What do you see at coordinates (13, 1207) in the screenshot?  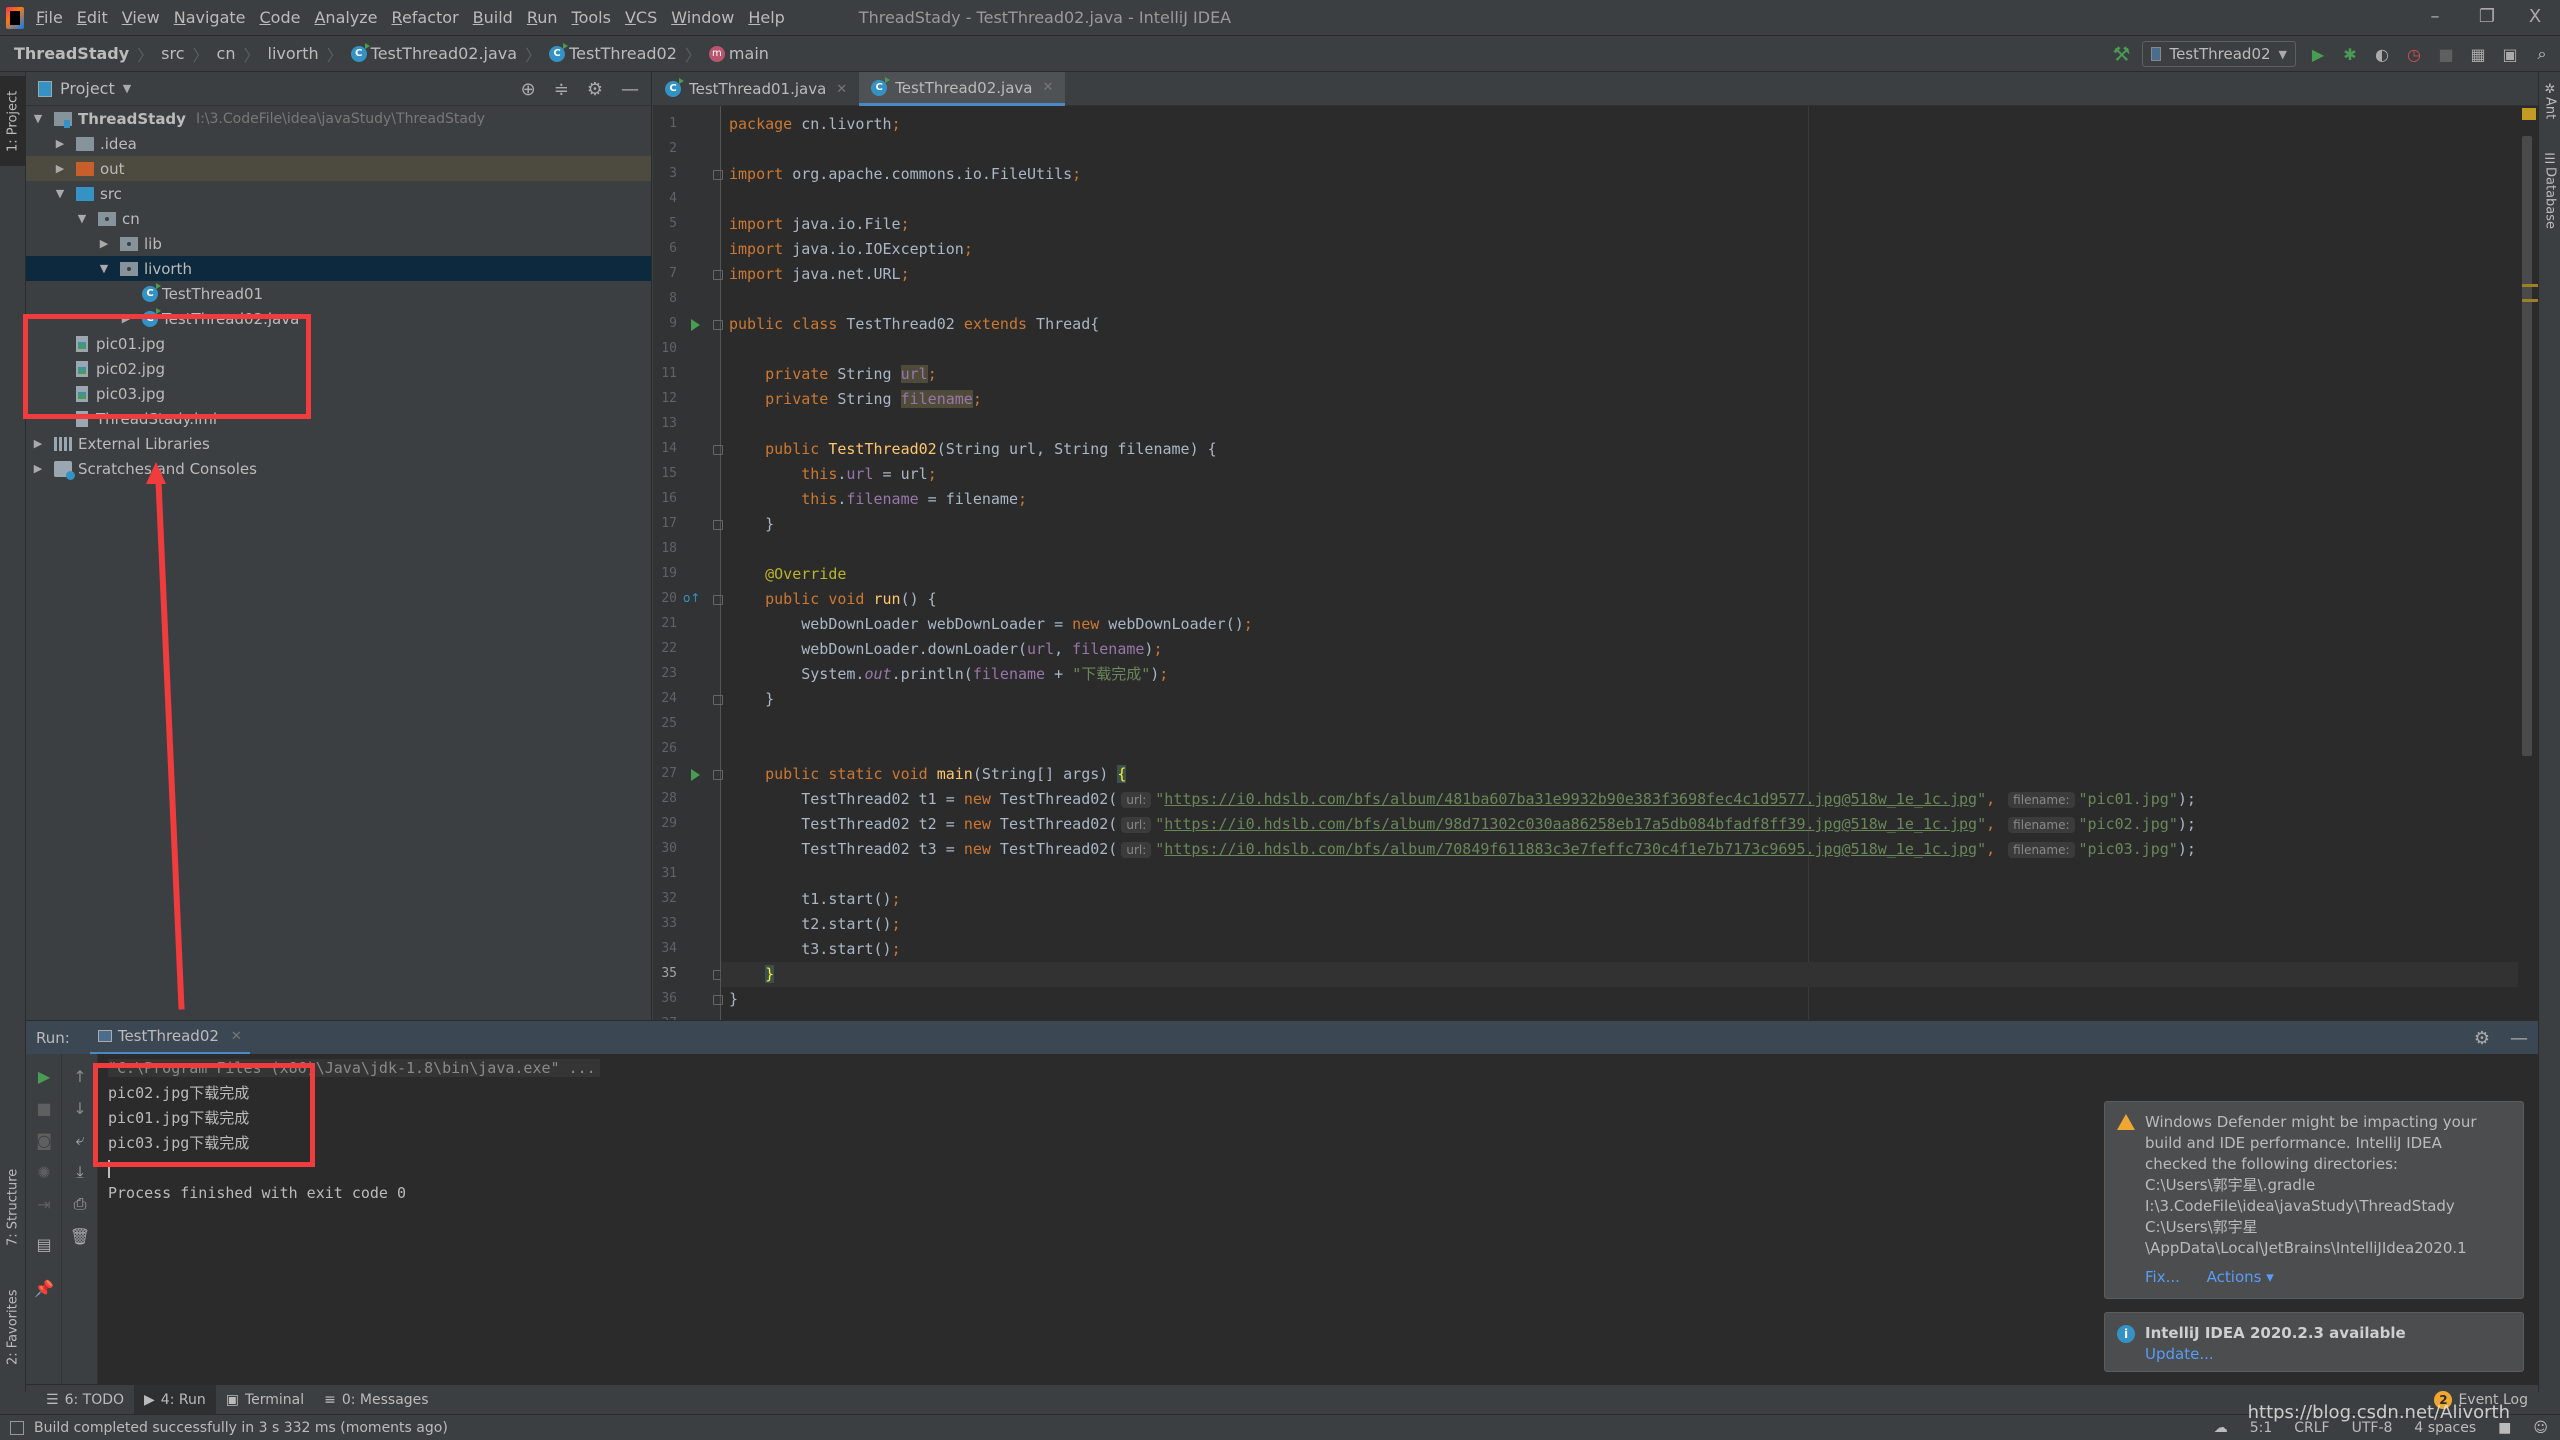 I see `tool-window-tab-structure: 7: Structure` at bounding box center [13, 1207].